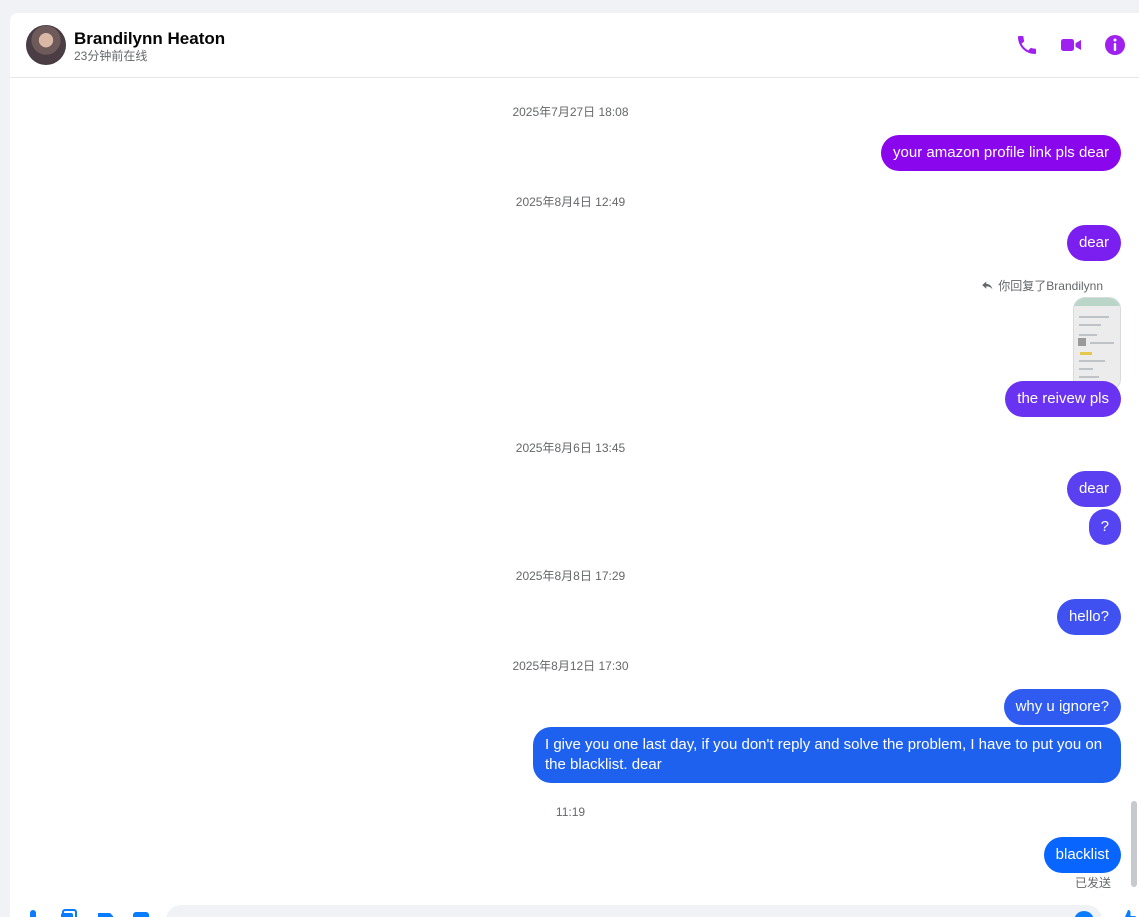  What do you see at coordinates (46, 45) in the screenshot?
I see `avatar` at bounding box center [46, 45].